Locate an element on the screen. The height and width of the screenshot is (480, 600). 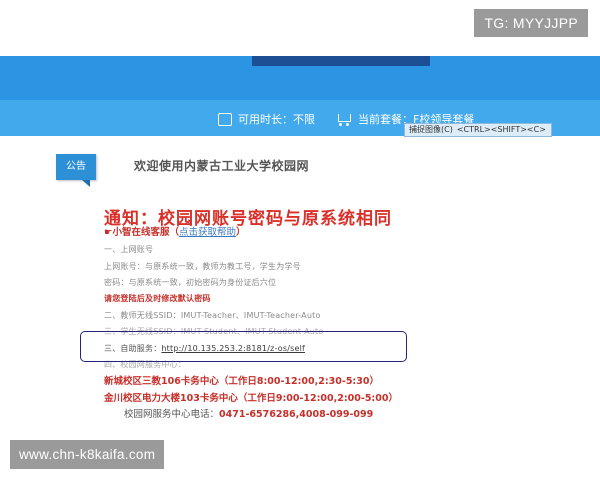
subtitle-suffix: ） is located at coordinates (241, 232).